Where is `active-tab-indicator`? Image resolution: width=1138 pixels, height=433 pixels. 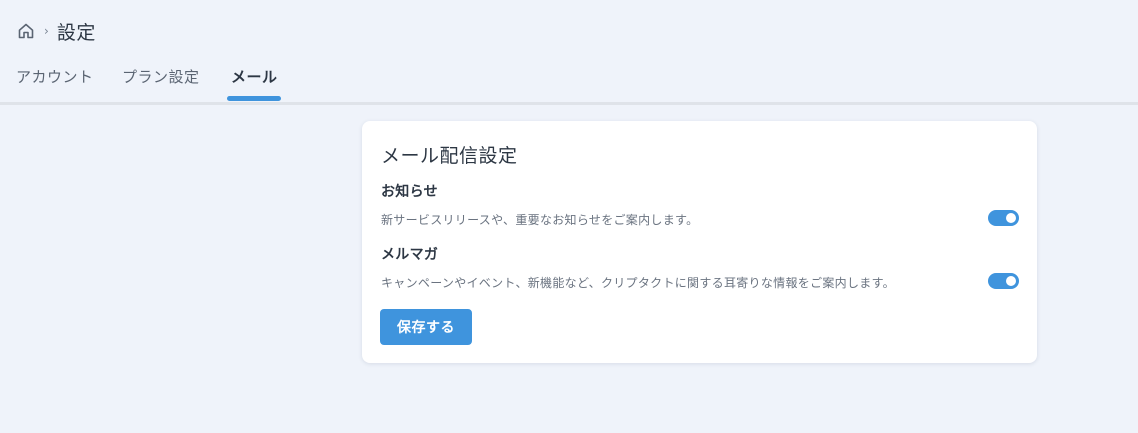 active-tab-indicator is located at coordinates (254, 98).